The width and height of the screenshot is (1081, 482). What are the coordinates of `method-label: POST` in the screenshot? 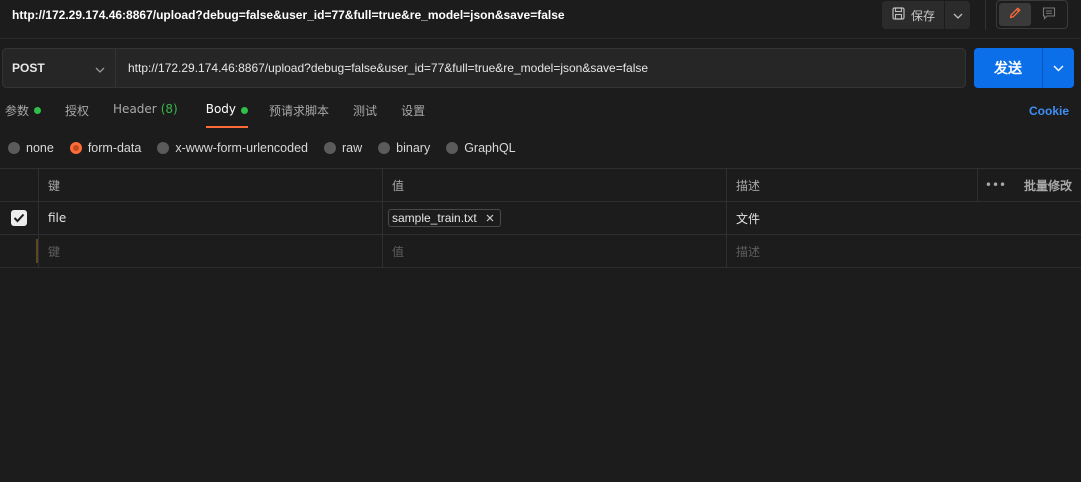 It's located at (28, 68).